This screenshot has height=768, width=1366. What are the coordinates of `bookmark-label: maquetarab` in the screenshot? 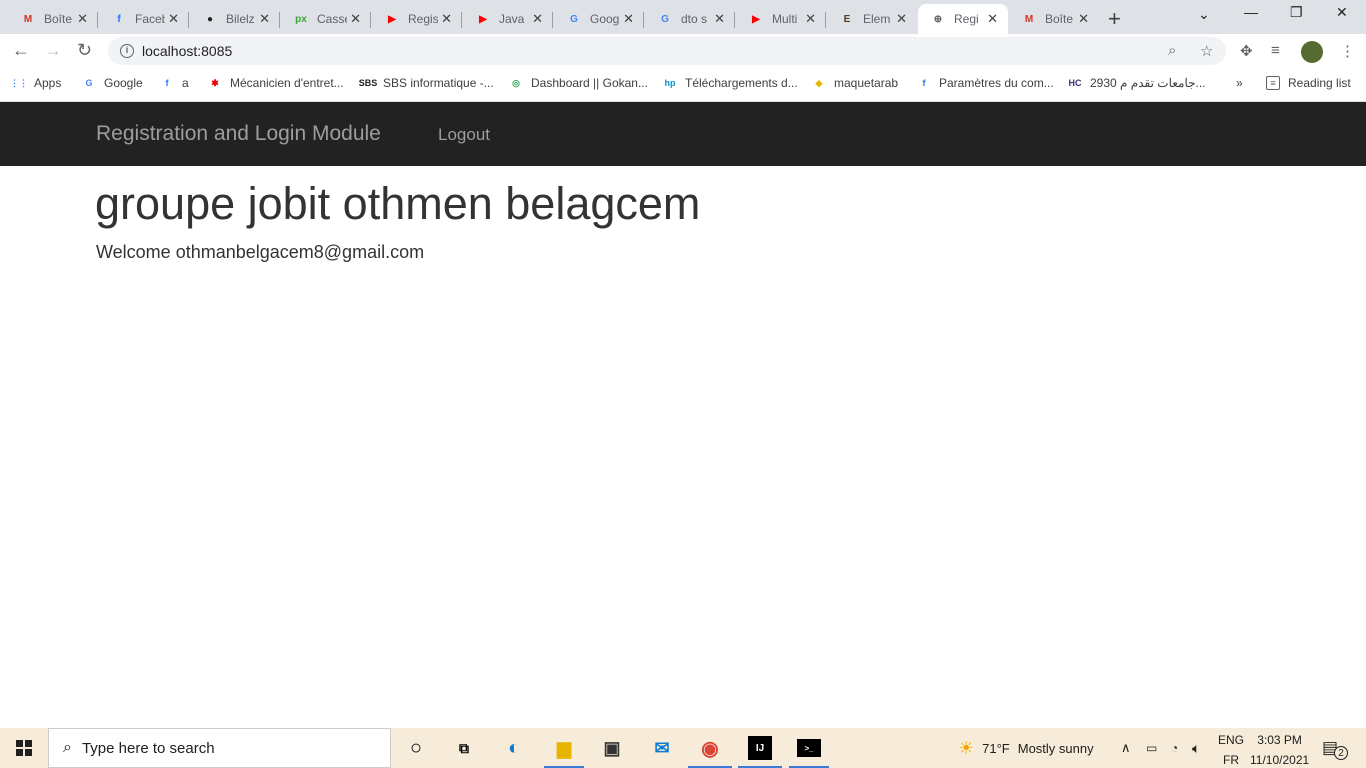 It's located at (866, 83).